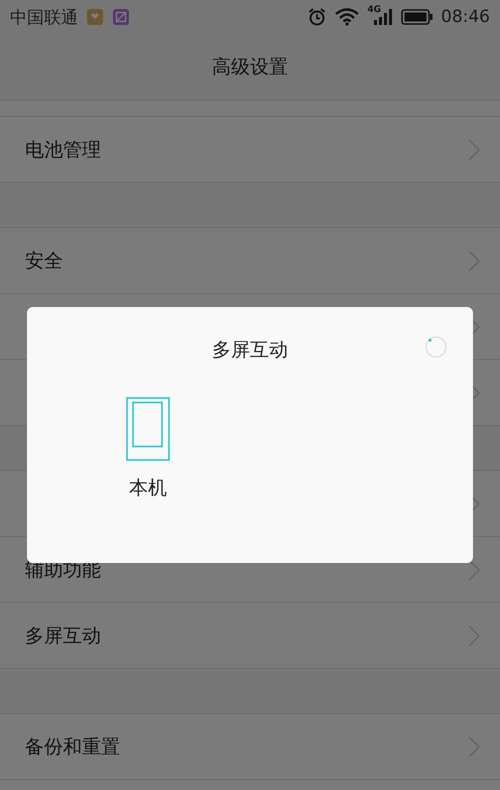 The height and width of the screenshot is (790, 500). What do you see at coordinates (250, 67) in the screenshot?
I see `page-title: 高级设置` at bounding box center [250, 67].